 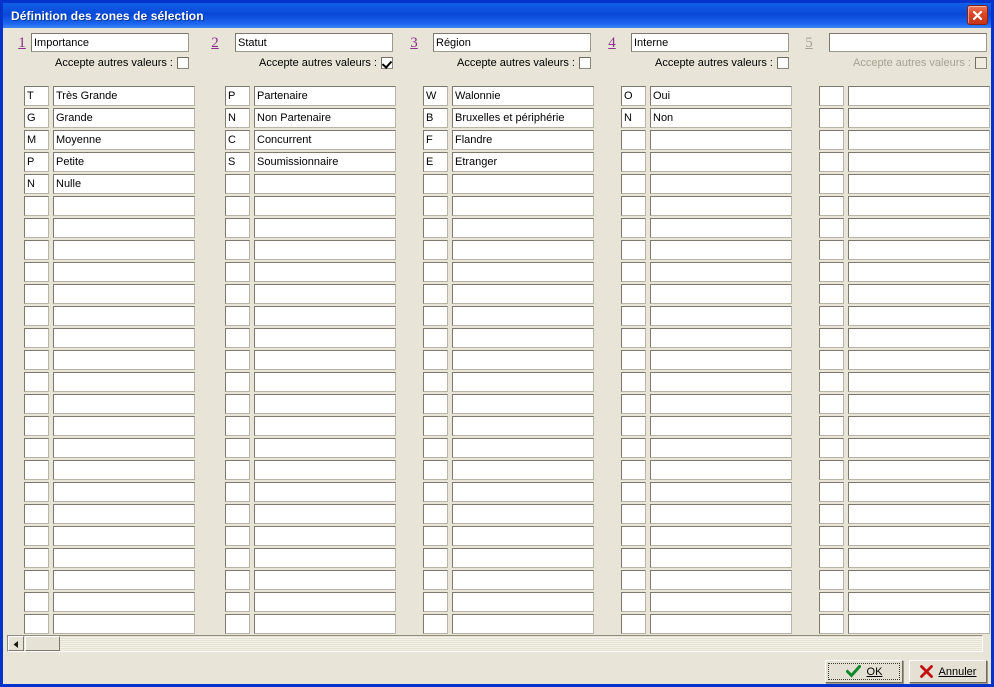 What do you see at coordinates (22, 43) in the screenshot?
I see `column-number-link-1: 1` at bounding box center [22, 43].